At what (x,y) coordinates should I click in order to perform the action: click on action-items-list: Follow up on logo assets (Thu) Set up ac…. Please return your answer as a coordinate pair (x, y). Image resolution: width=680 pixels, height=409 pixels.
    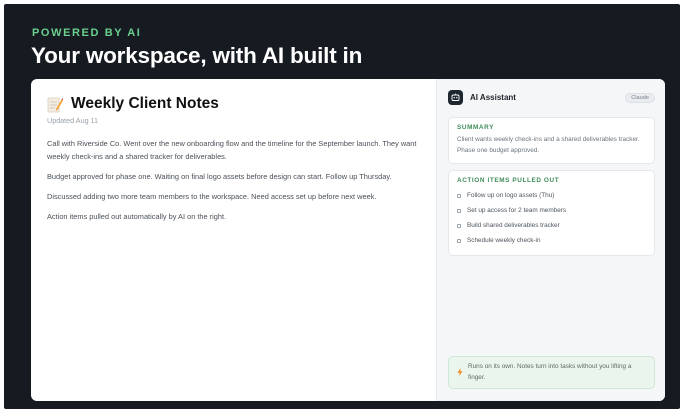
    Looking at the image, I should click on (551, 218).